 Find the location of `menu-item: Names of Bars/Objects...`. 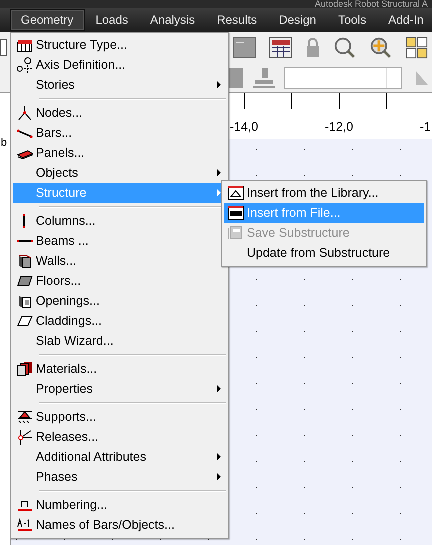

menu-item: Names of Bars/Objects... is located at coordinates (119, 525).